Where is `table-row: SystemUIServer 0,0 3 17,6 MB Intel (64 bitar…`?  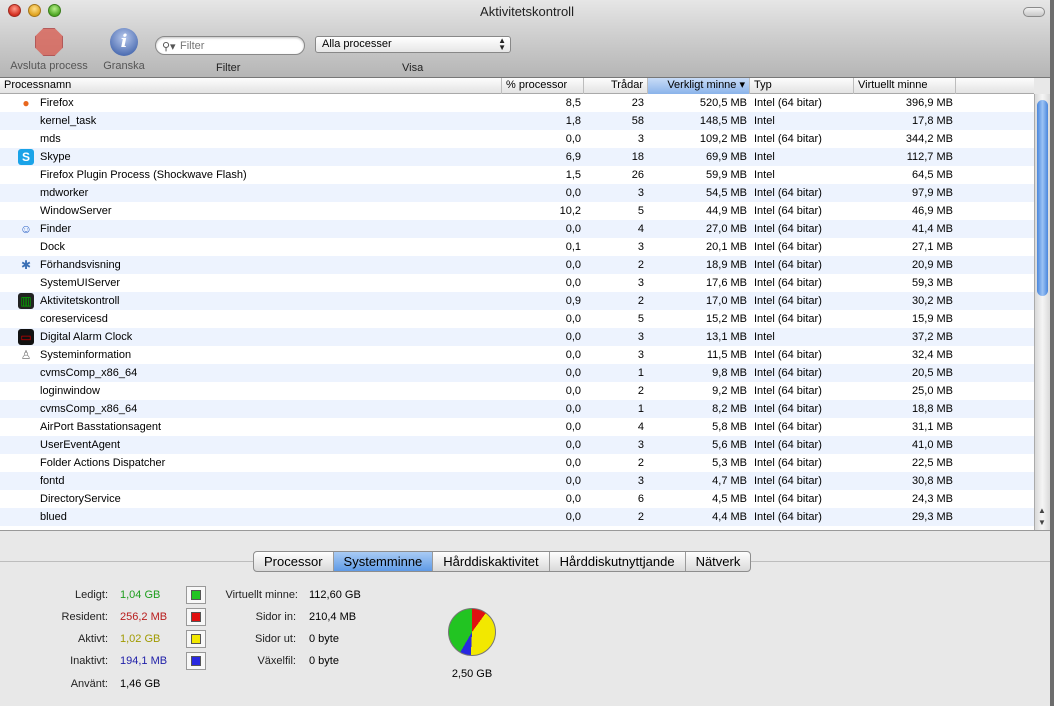
table-row: SystemUIServer 0,0 3 17,6 MB Intel (64 bitar… is located at coordinates (517, 283).